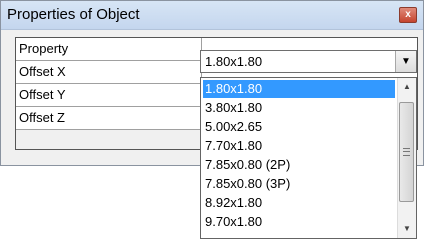  What do you see at coordinates (299, 203) in the screenshot?
I see `dropdown-option: 8.92x1.80` at bounding box center [299, 203].